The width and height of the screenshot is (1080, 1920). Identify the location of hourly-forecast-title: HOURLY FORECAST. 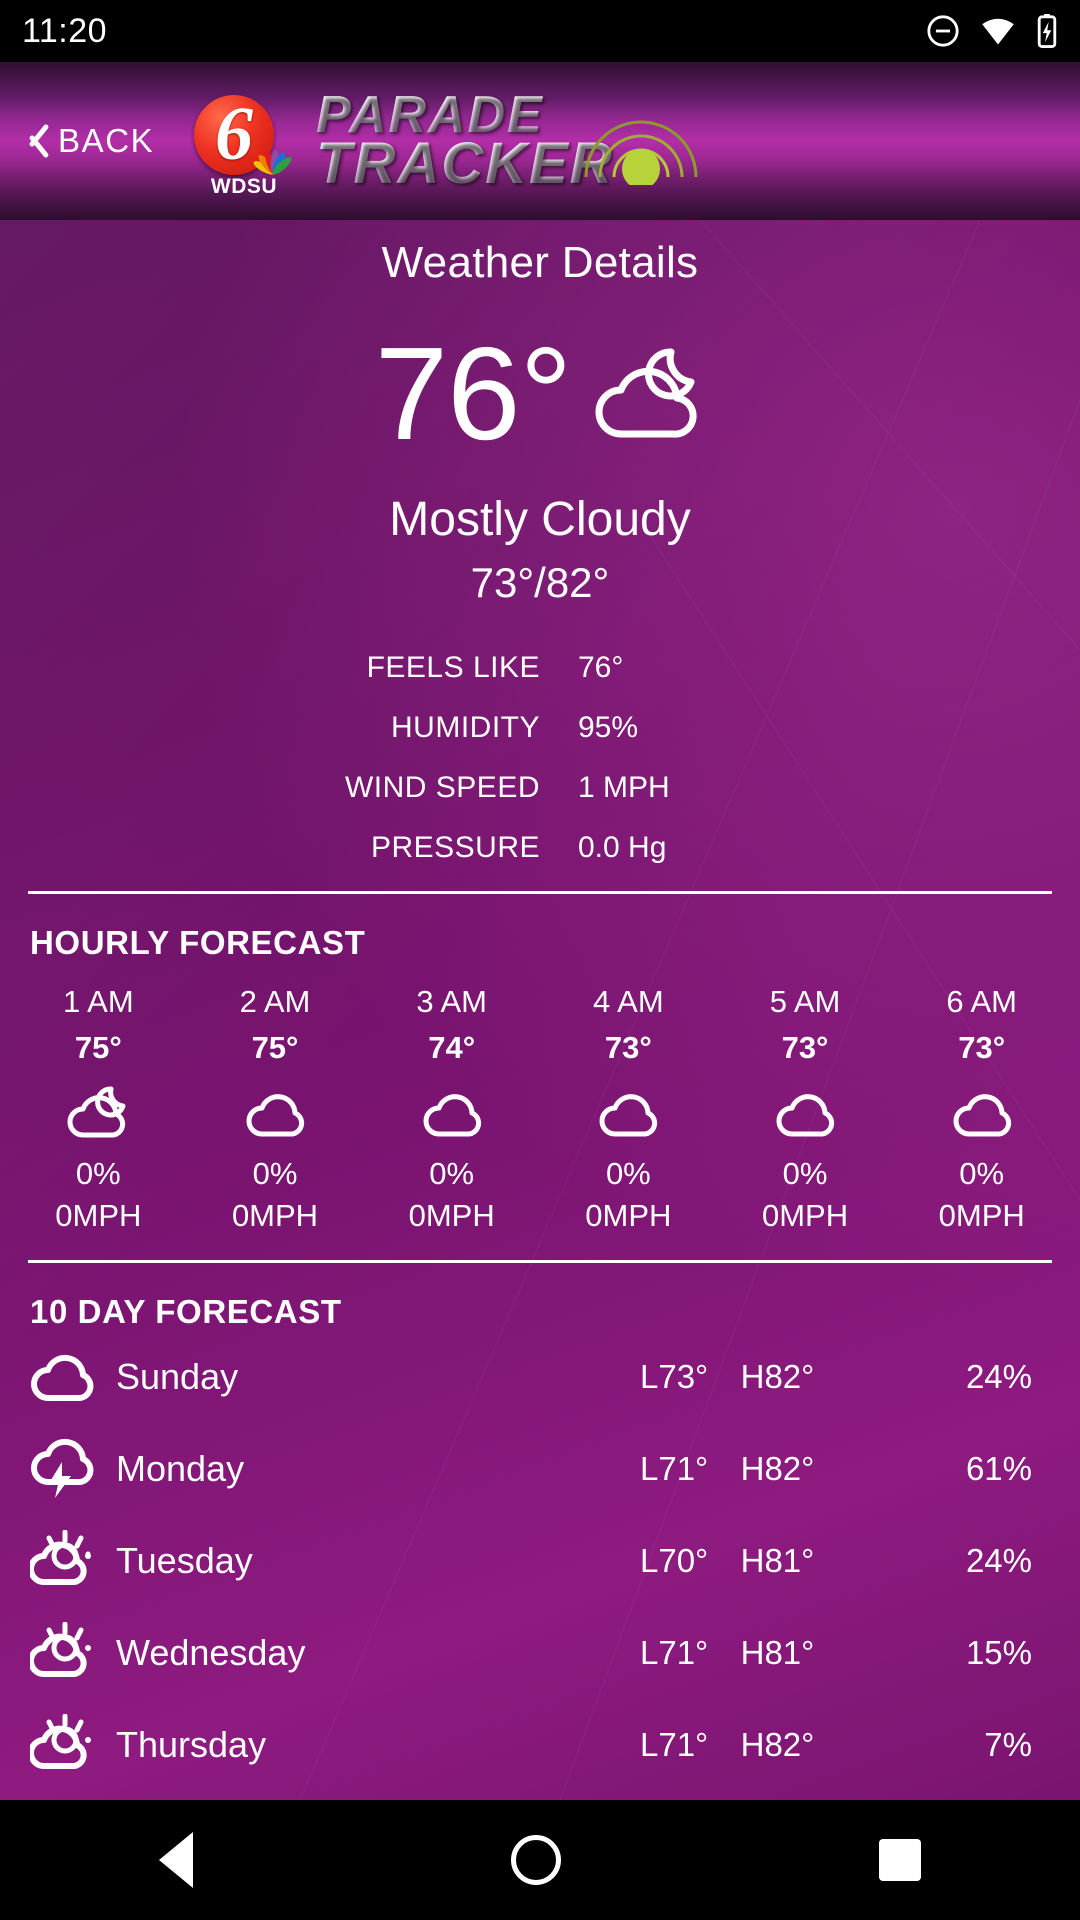
(198, 942).